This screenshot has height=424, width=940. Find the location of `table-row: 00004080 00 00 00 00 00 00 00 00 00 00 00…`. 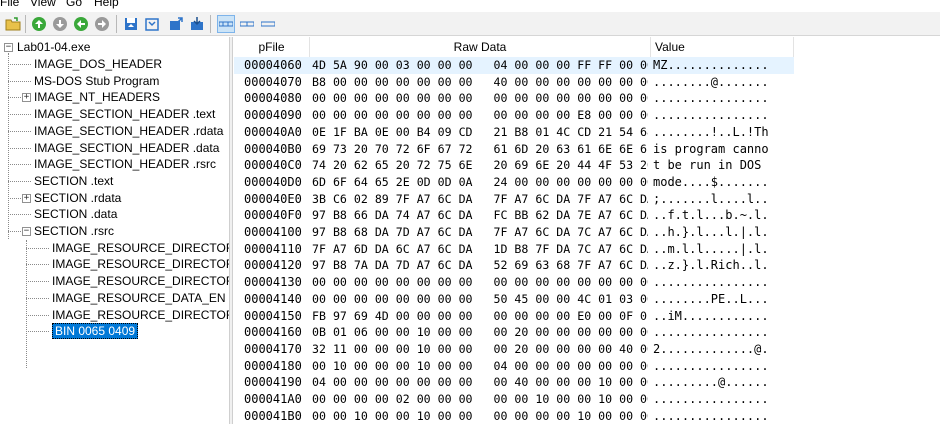

table-row: 00004080 00 00 00 00 00 00 00 00 00 00 00… is located at coordinates (514, 98).